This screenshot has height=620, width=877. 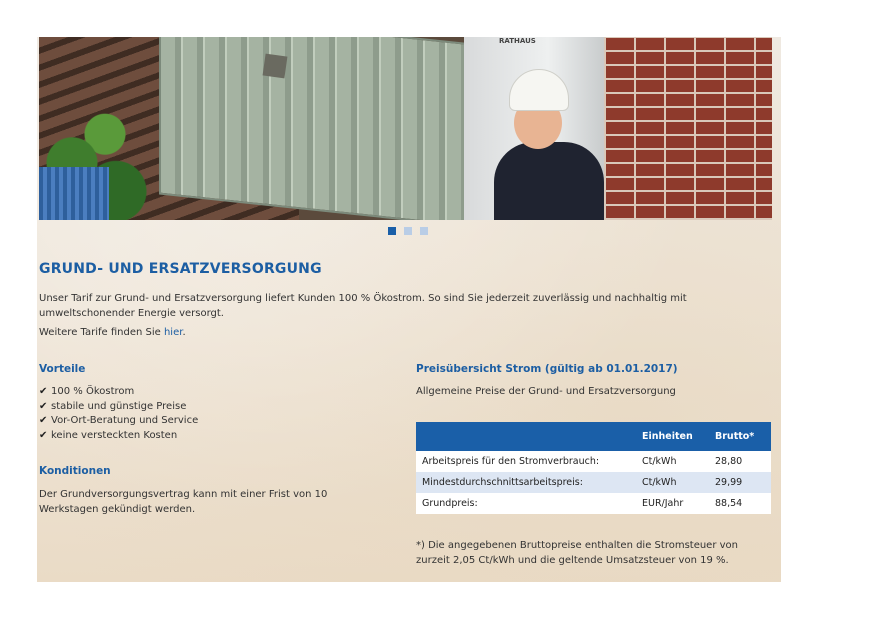 I want to click on door-sign: RATHAUS, so click(x=517, y=41).